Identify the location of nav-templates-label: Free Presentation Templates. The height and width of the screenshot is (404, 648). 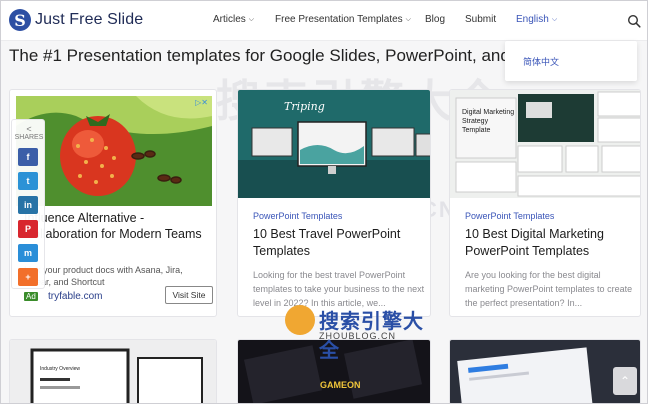
(339, 19).